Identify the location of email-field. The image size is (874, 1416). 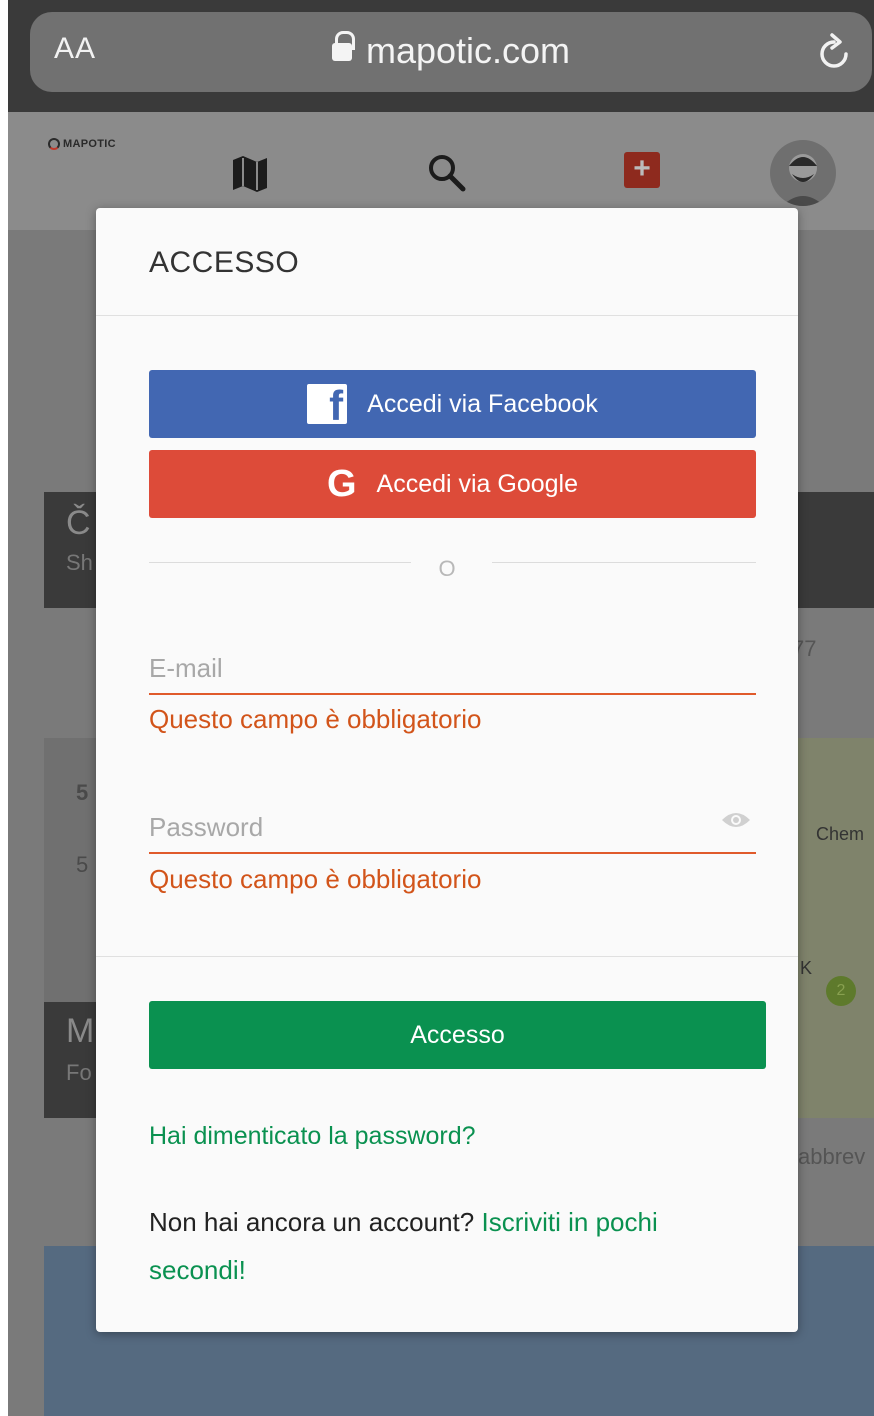
(452, 664).